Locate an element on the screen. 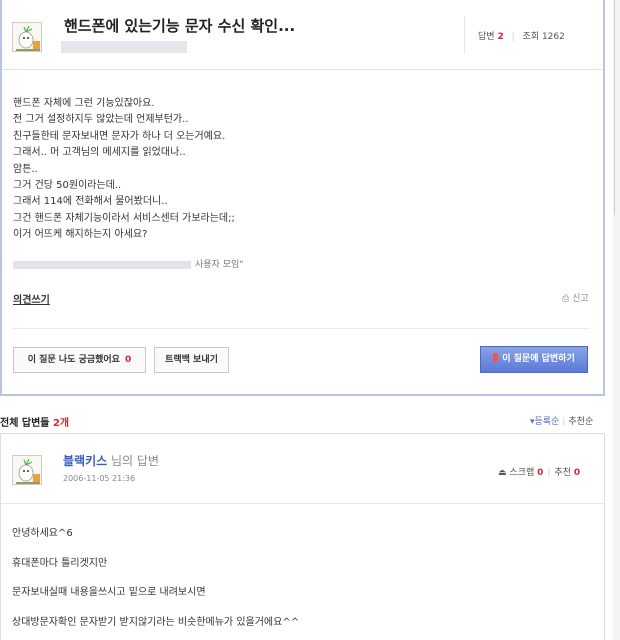 This screenshot has width=620, height=640. right-sidebar-edge is located at coordinates (616, 320).